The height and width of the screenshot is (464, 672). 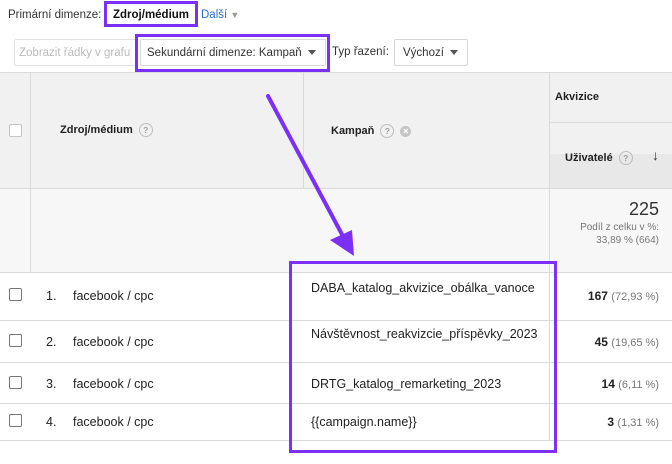 I want to click on annotation-arrow-icon, so click(x=310, y=175).